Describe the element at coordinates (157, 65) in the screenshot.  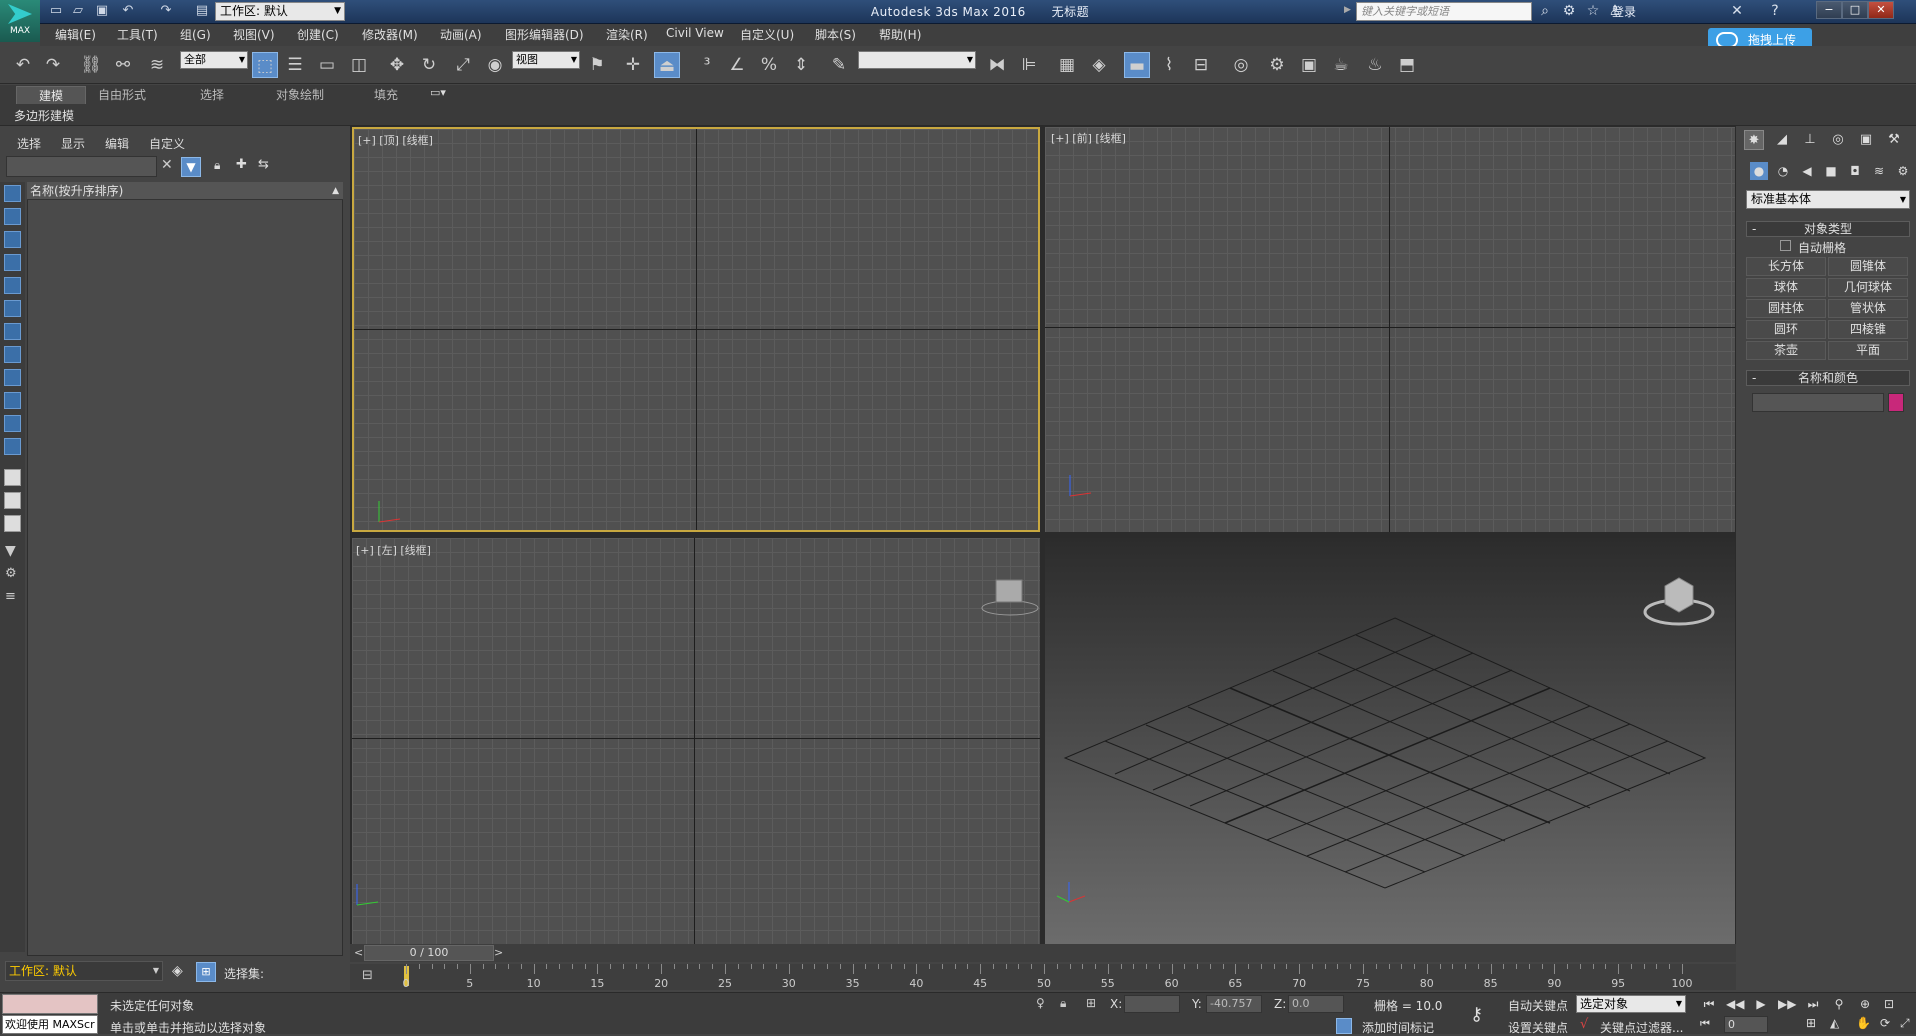
I see `bind-space-warp-icon: ≋` at that location.